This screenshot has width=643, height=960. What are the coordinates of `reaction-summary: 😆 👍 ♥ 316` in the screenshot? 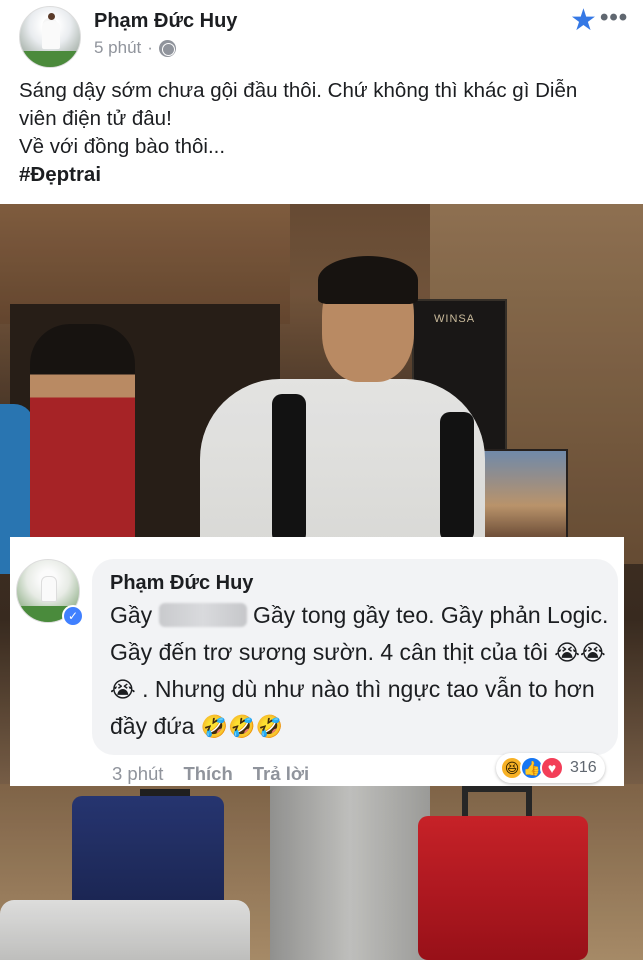 It's located at (550, 768).